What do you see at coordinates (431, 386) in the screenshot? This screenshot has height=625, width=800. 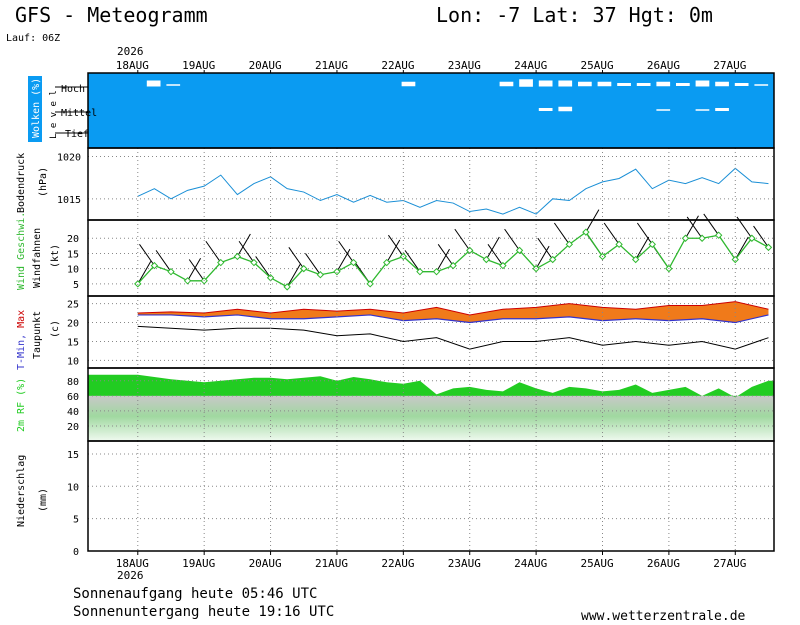 I see `rh-area` at bounding box center [431, 386].